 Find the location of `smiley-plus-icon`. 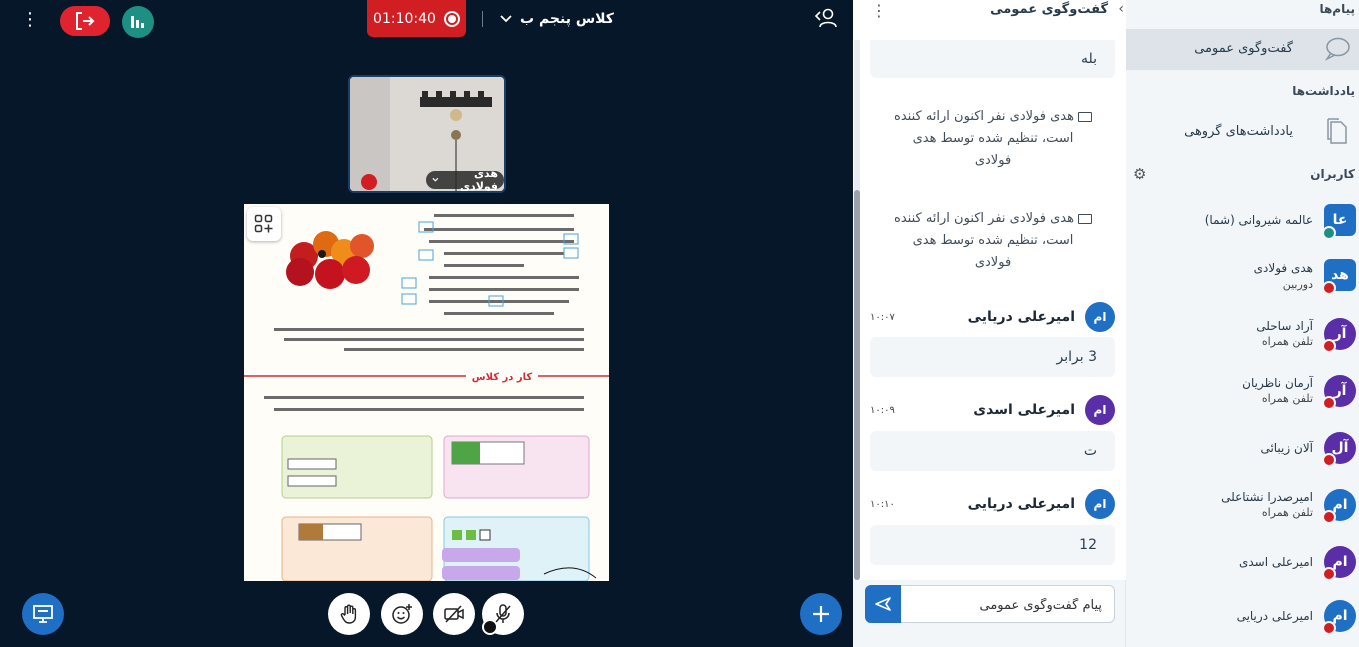

smiley-plus-icon is located at coordinates (402, 614).